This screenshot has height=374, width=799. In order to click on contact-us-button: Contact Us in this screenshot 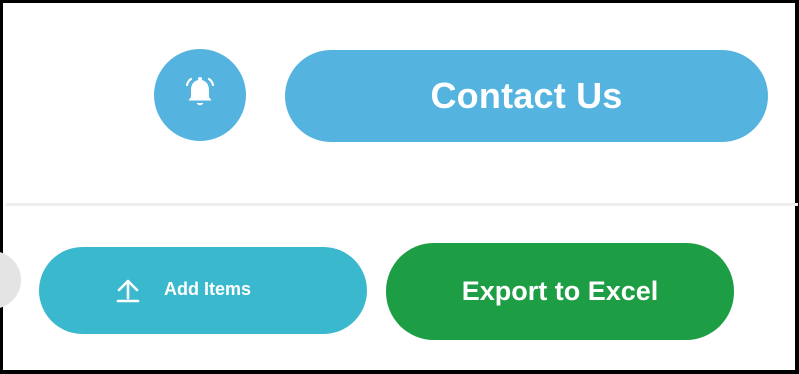, I will do `click(526, 96)`.